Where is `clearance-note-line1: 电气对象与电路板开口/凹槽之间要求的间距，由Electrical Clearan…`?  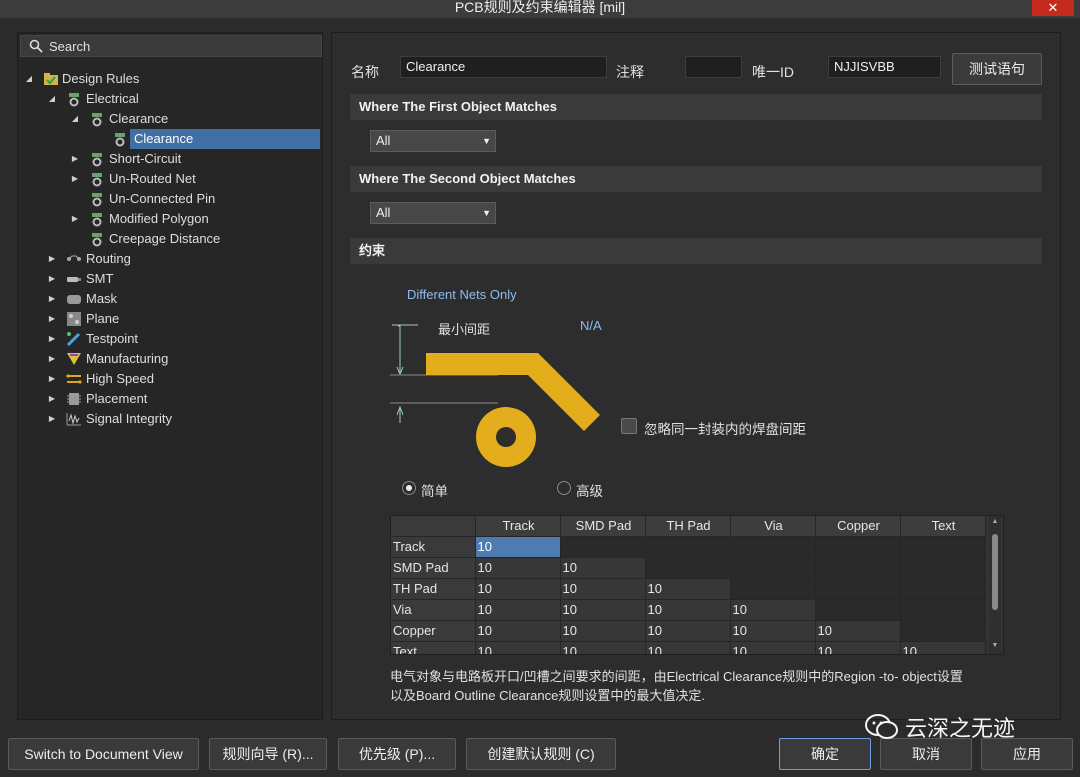 clearance-note-line1: 电气对象与电路板开口/凹槽之间要求的间距，由Electrical Clearan… is located at coordinates (676, 676).